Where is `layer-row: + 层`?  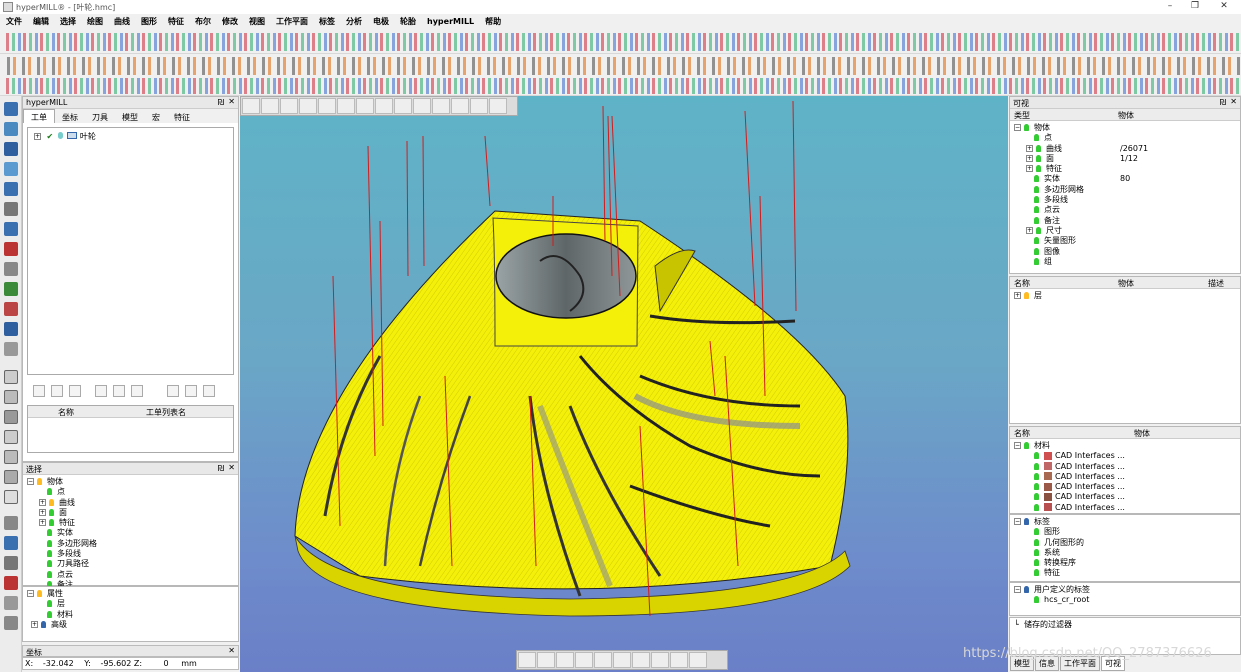
layer-row: + 层 is located at coordinates (1125, 294).